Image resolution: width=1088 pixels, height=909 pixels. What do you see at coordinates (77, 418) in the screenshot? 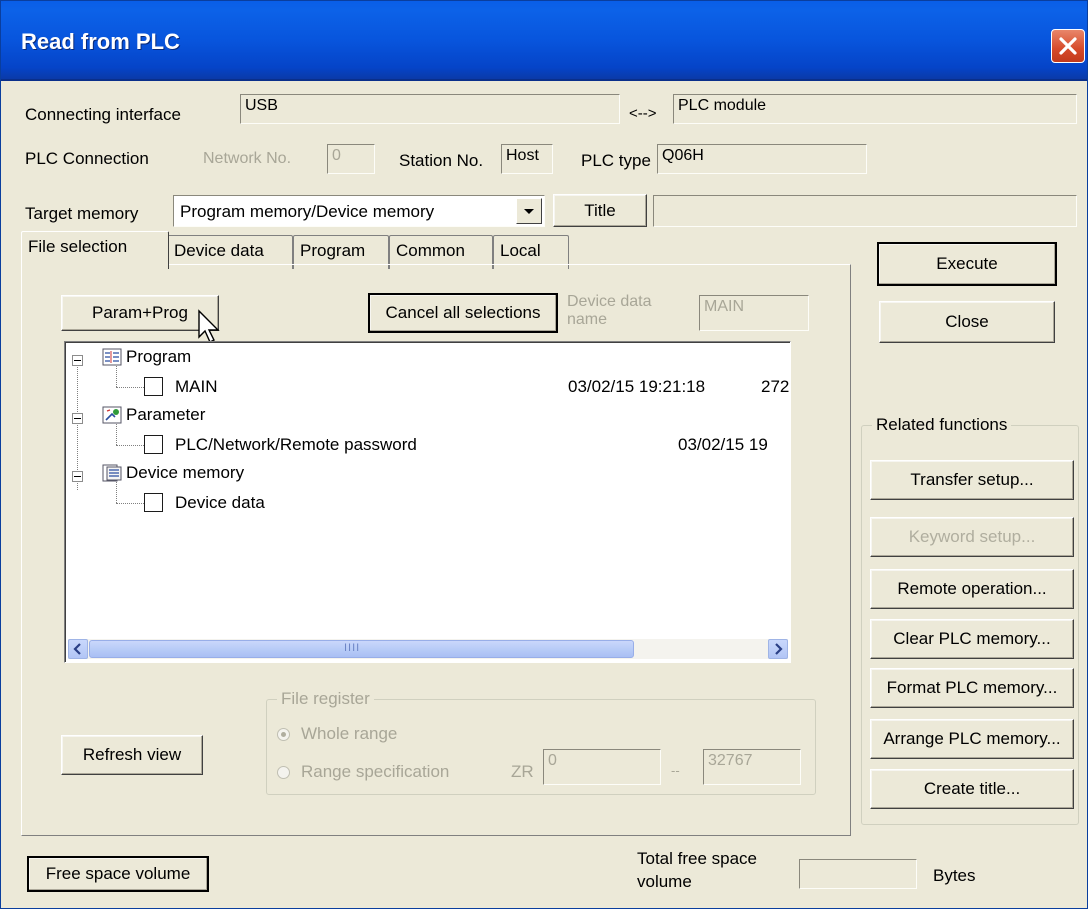
I see `collapse-parameter-icon` at bounding box center [77, 418].